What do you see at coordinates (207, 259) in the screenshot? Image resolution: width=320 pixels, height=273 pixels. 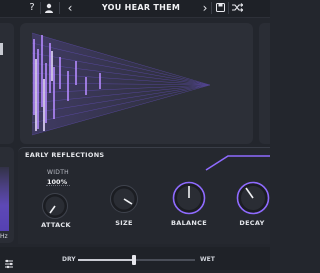 I see `wet-label: WET` at bounding box center [207, 259].